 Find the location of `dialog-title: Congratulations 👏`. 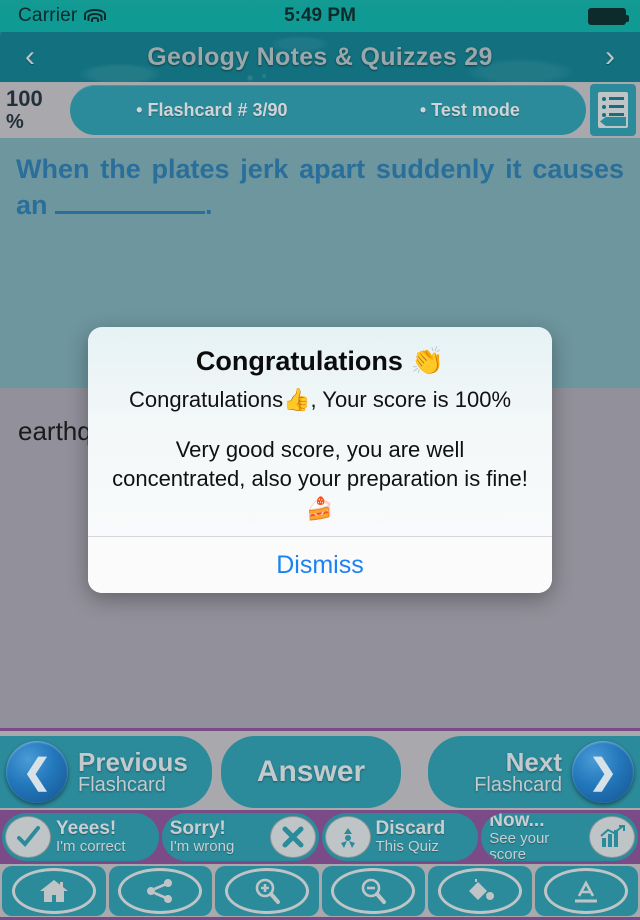

dialog-title: Congratulations 👏 is located at coordinates (320, 361).